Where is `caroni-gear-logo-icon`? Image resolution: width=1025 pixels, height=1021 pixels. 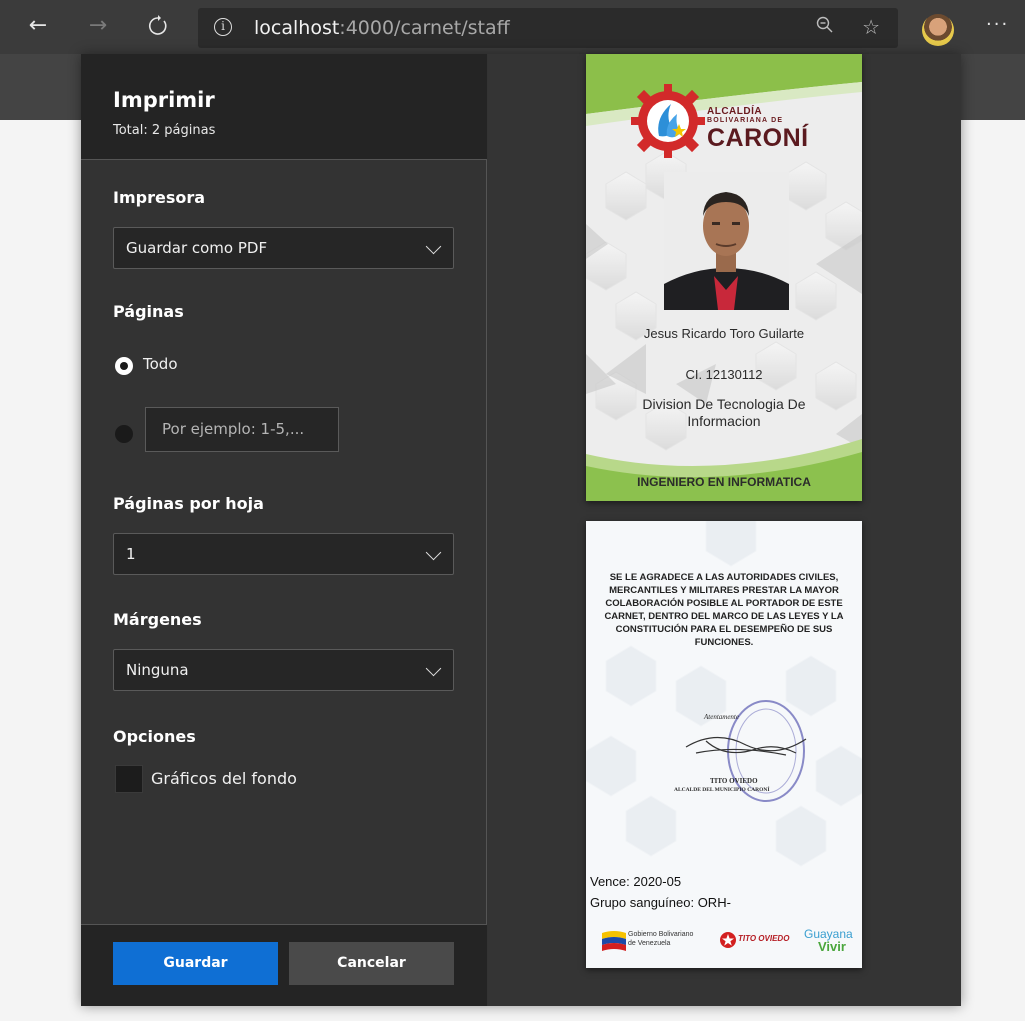
caroni-gear-logo-icon is located at coordinates (668, 121).